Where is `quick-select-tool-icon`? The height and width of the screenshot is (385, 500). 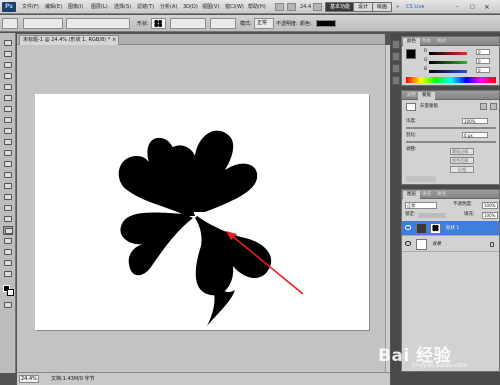
quick-select-tool-icon is located at coordinates (8, 76).